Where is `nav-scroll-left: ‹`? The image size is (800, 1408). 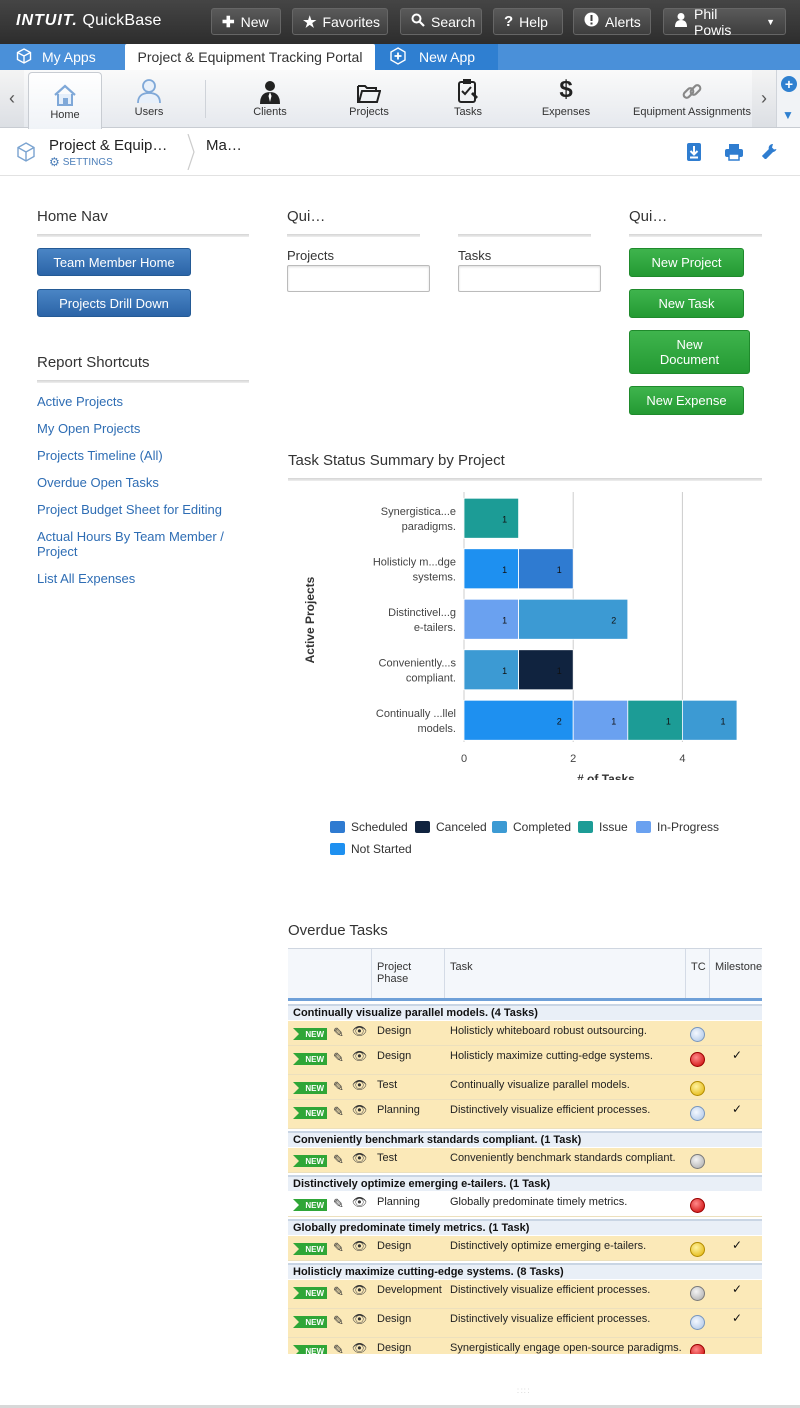
nav-scroll-left: ‹ is located at coordinates (12, 98).